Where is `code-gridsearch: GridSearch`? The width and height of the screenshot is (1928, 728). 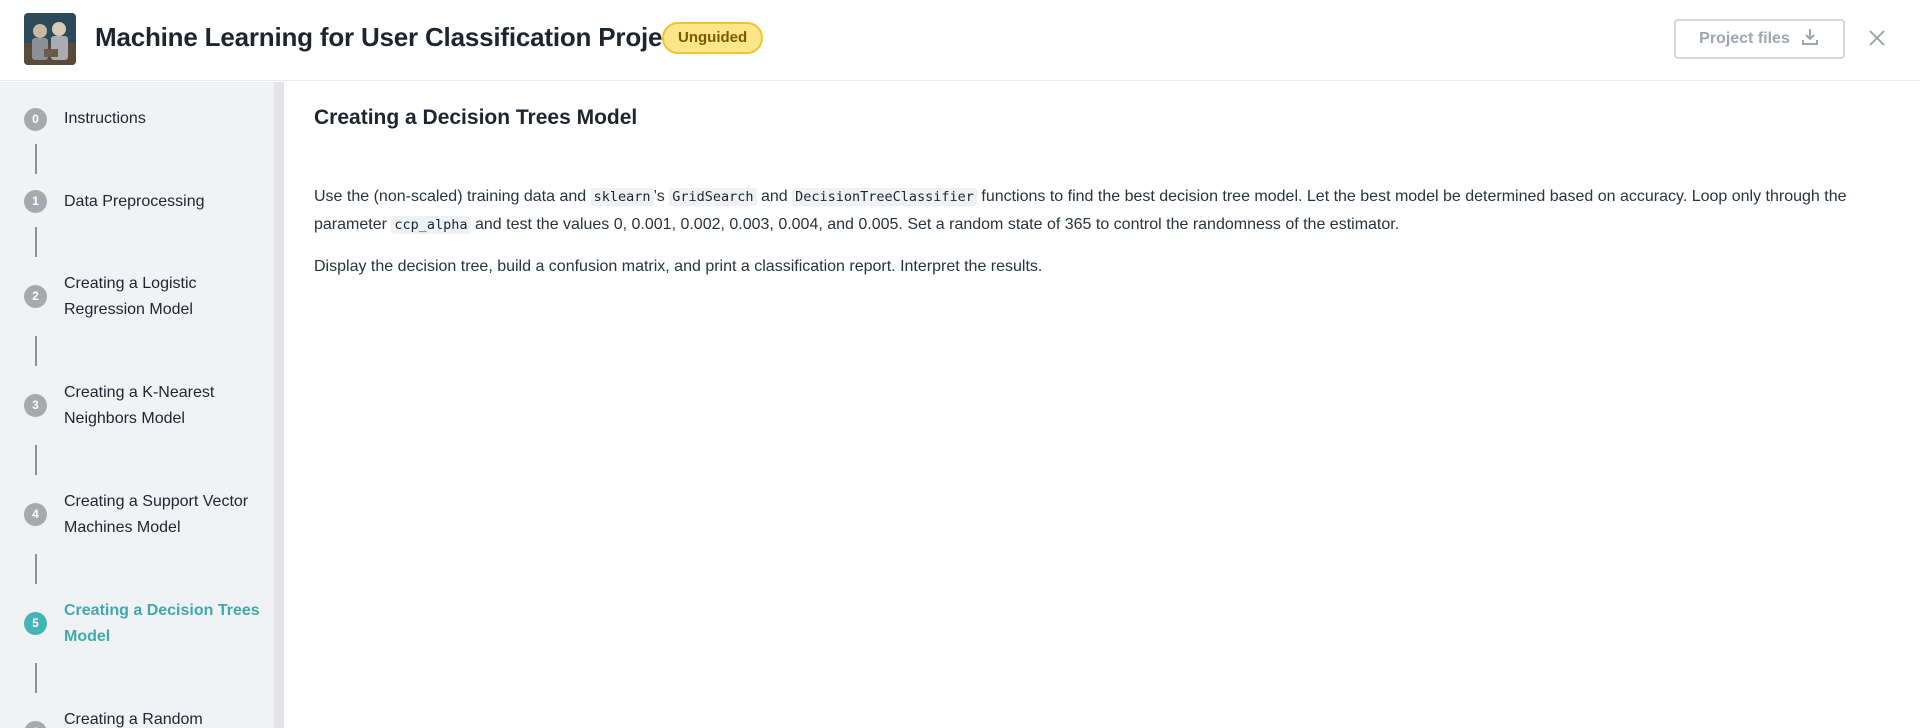 code-gridsearch: GridSearch is located at coordinates (713, 197).